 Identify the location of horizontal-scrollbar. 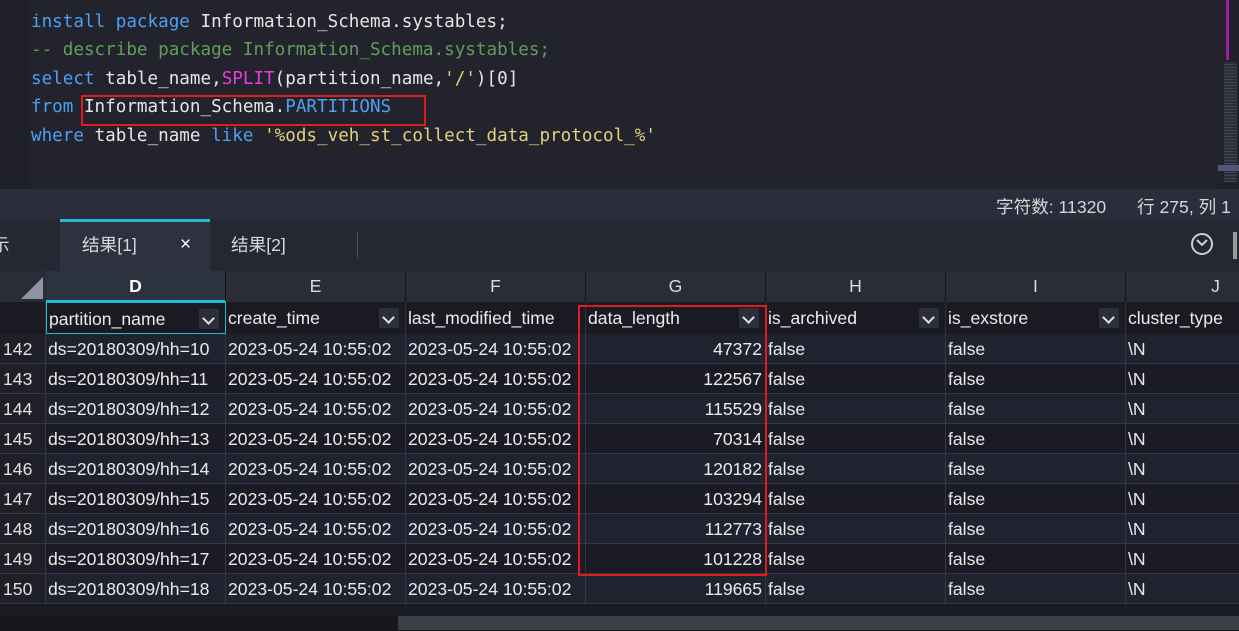
(619, 623).